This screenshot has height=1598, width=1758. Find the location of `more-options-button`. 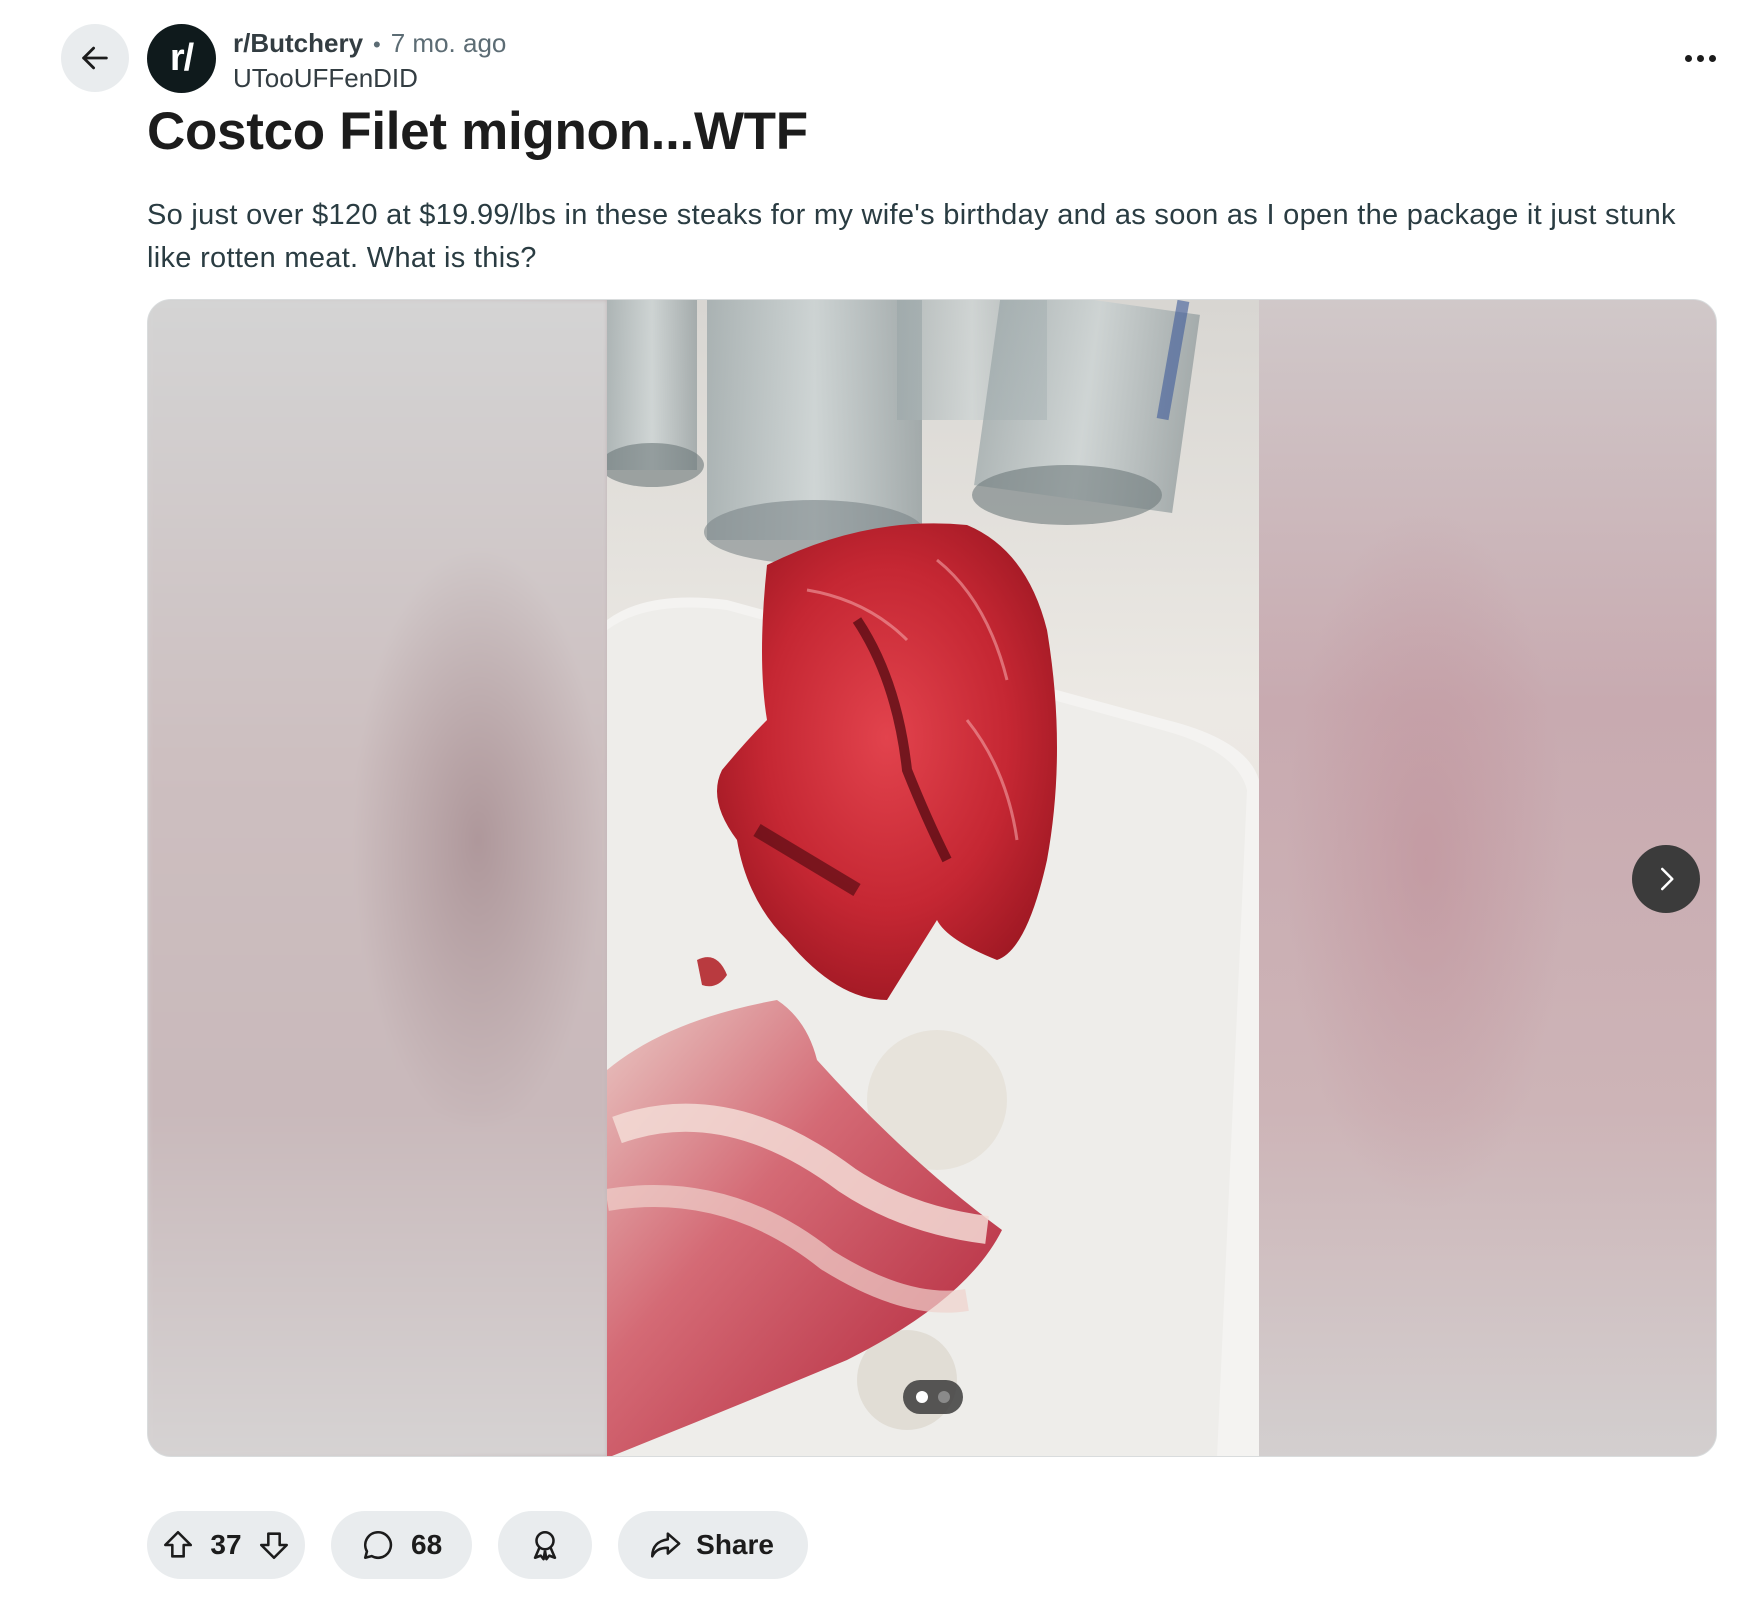

more-options-button is located at coordinates (1700, 58).